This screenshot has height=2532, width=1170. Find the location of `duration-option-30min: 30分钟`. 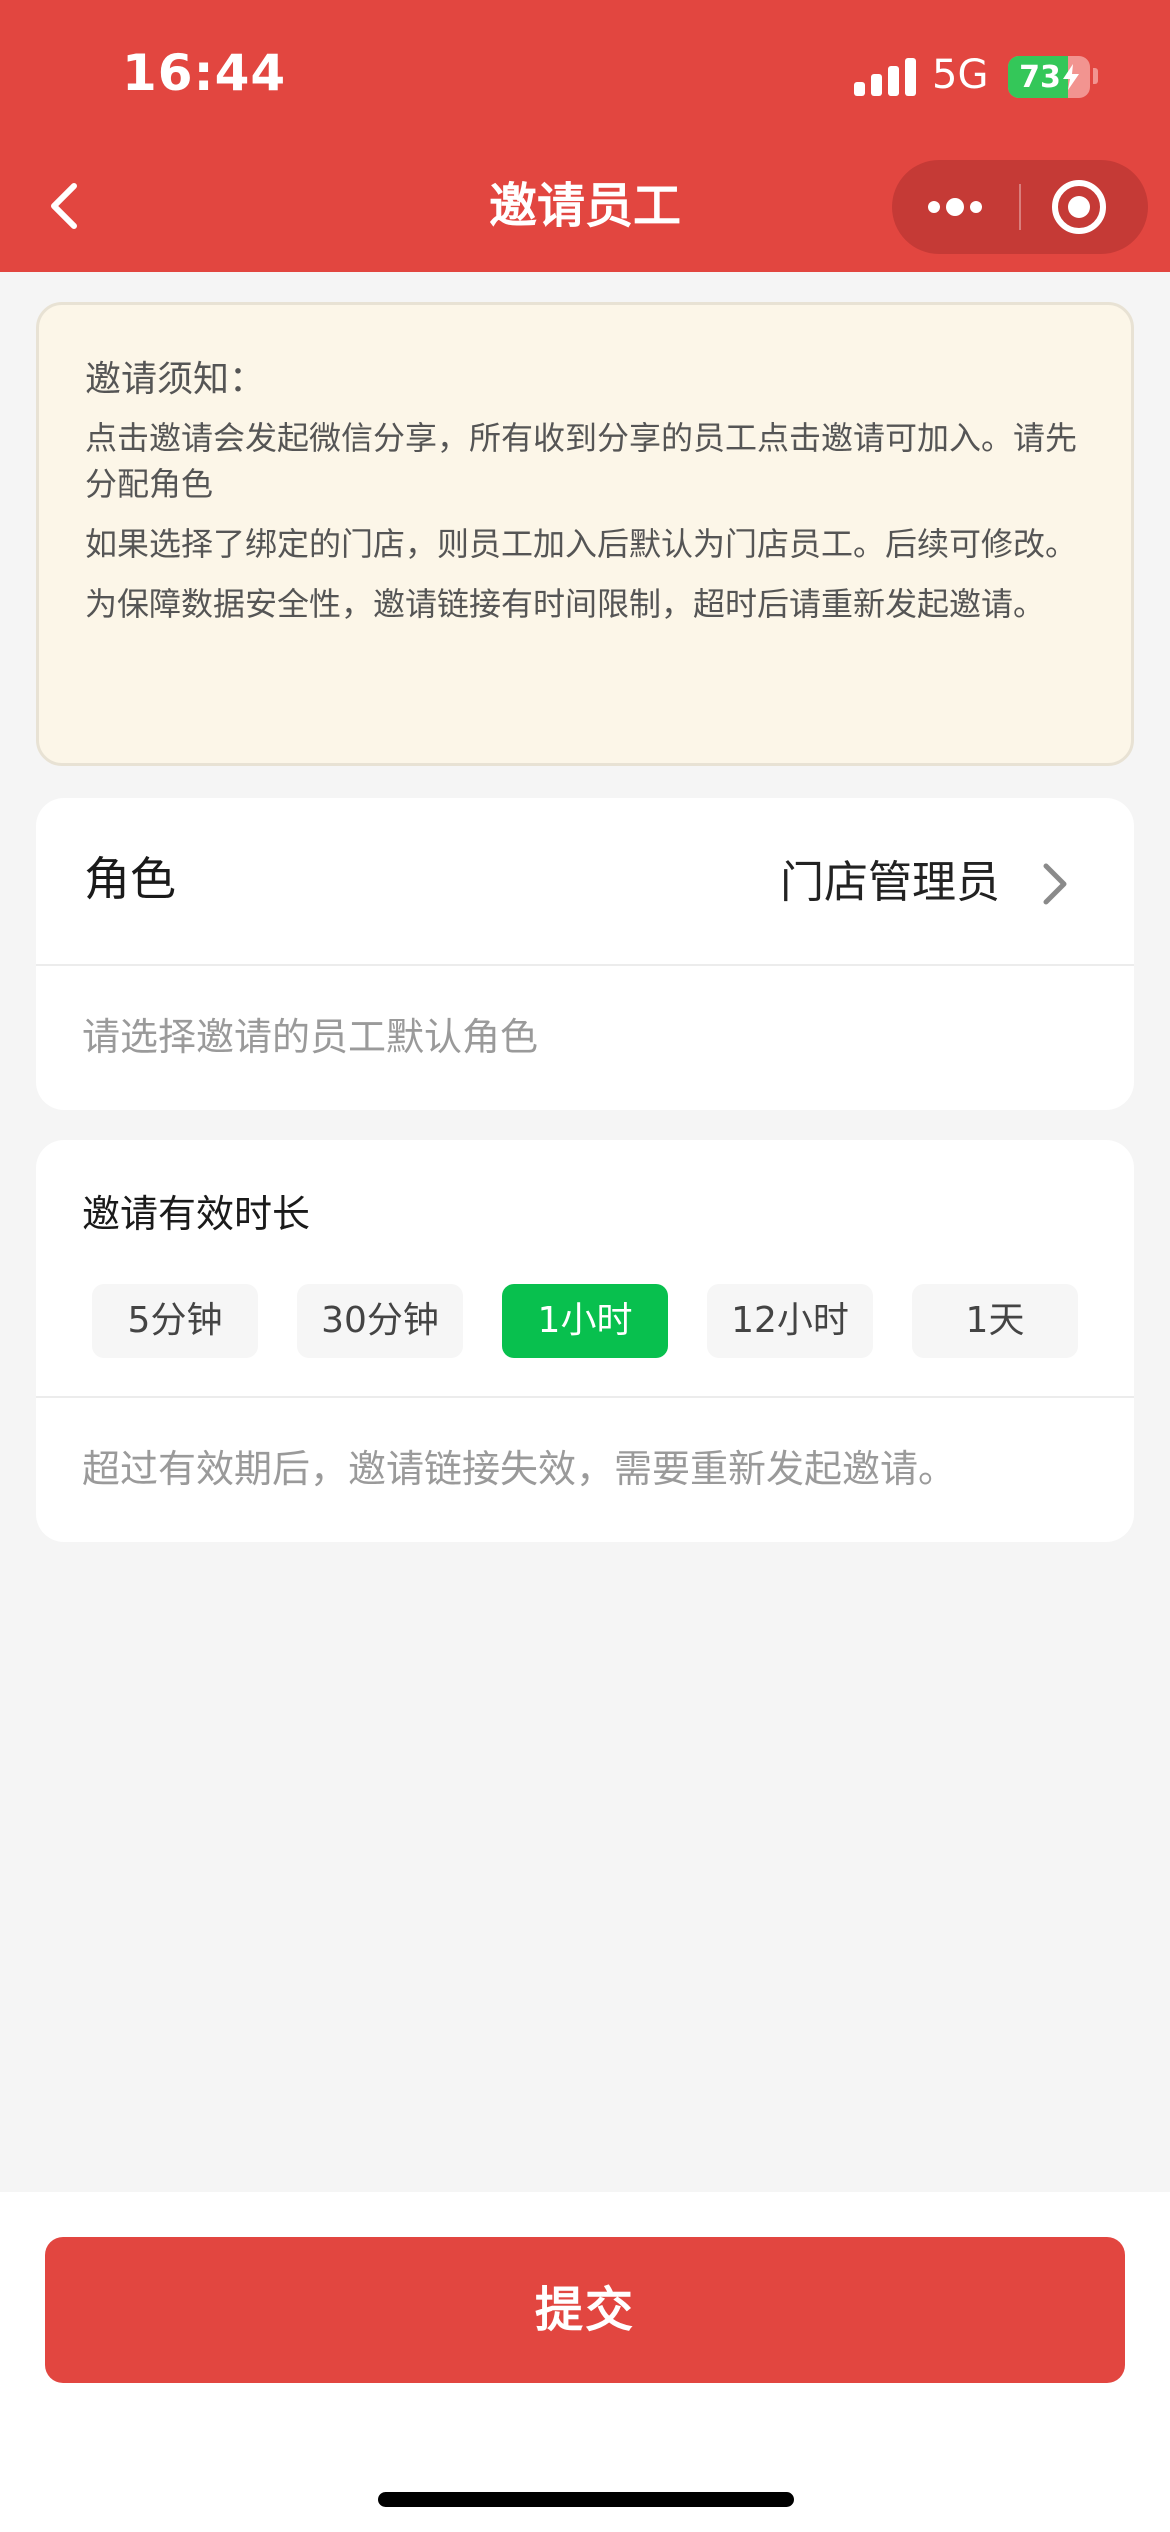

duration-option-30min: 30分钟 is located at coordinates (380, 1321).